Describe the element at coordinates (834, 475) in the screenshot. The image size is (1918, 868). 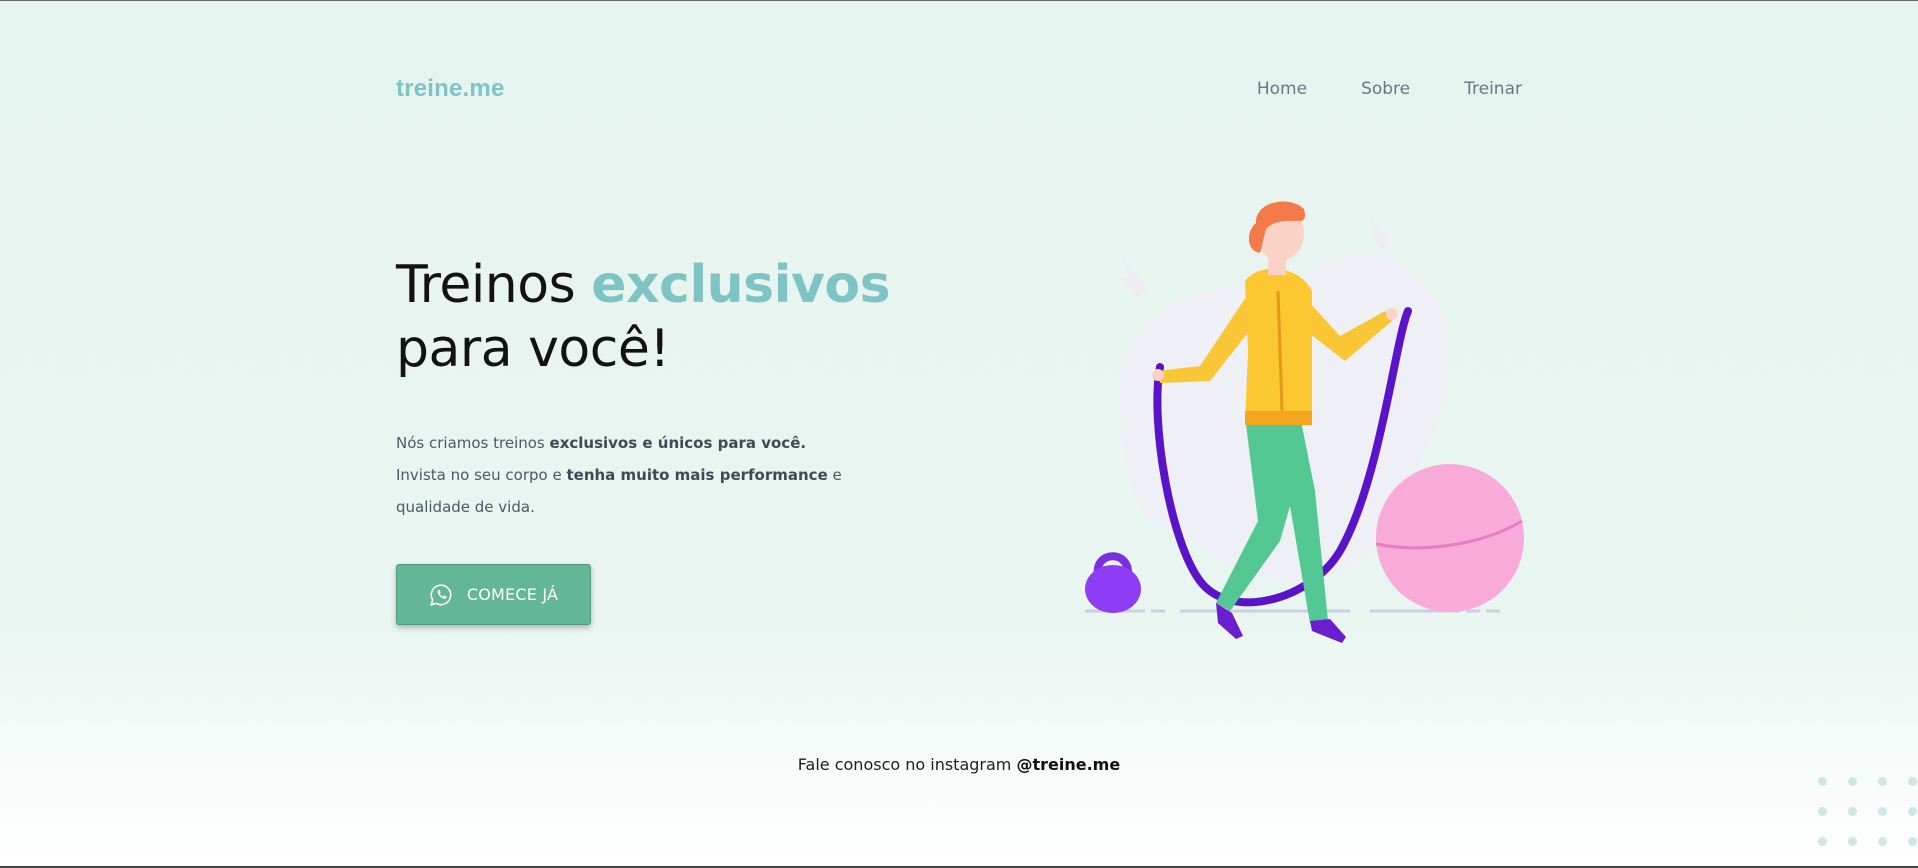
I see `hero-text-plain: e` at that location.